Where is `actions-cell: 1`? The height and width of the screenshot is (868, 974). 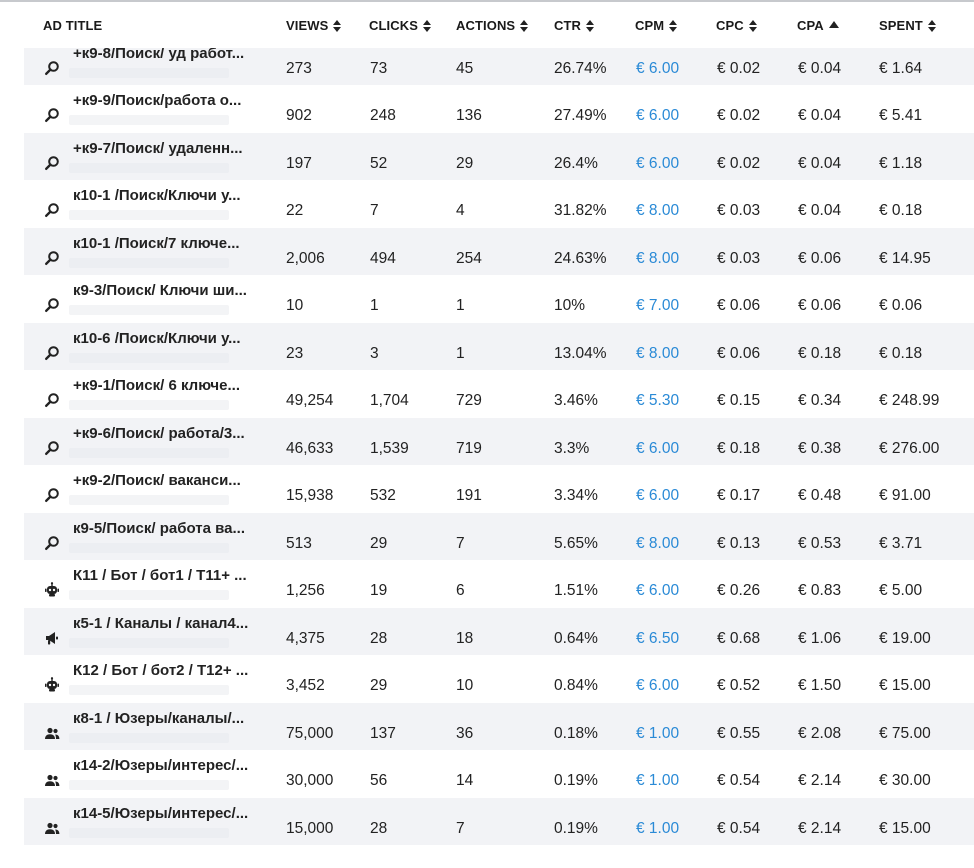
actions-cell: 1 is located at coordinates (460, 305).